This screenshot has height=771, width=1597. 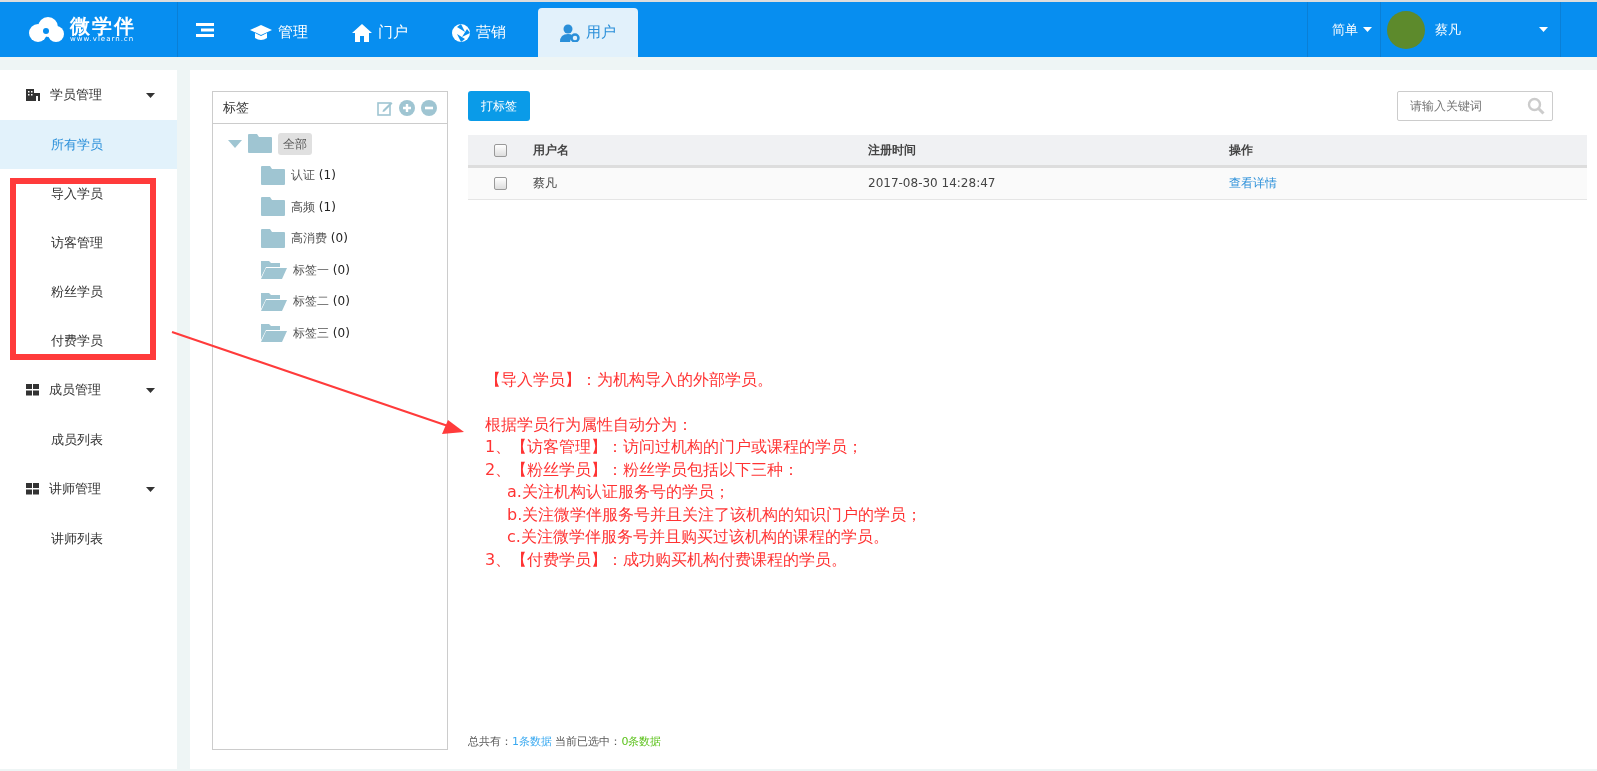 What do you see at coordinates (313, 175) in the screenshot?
I see `tag-node: 认证 (1)` at bounding box center [313, 175].